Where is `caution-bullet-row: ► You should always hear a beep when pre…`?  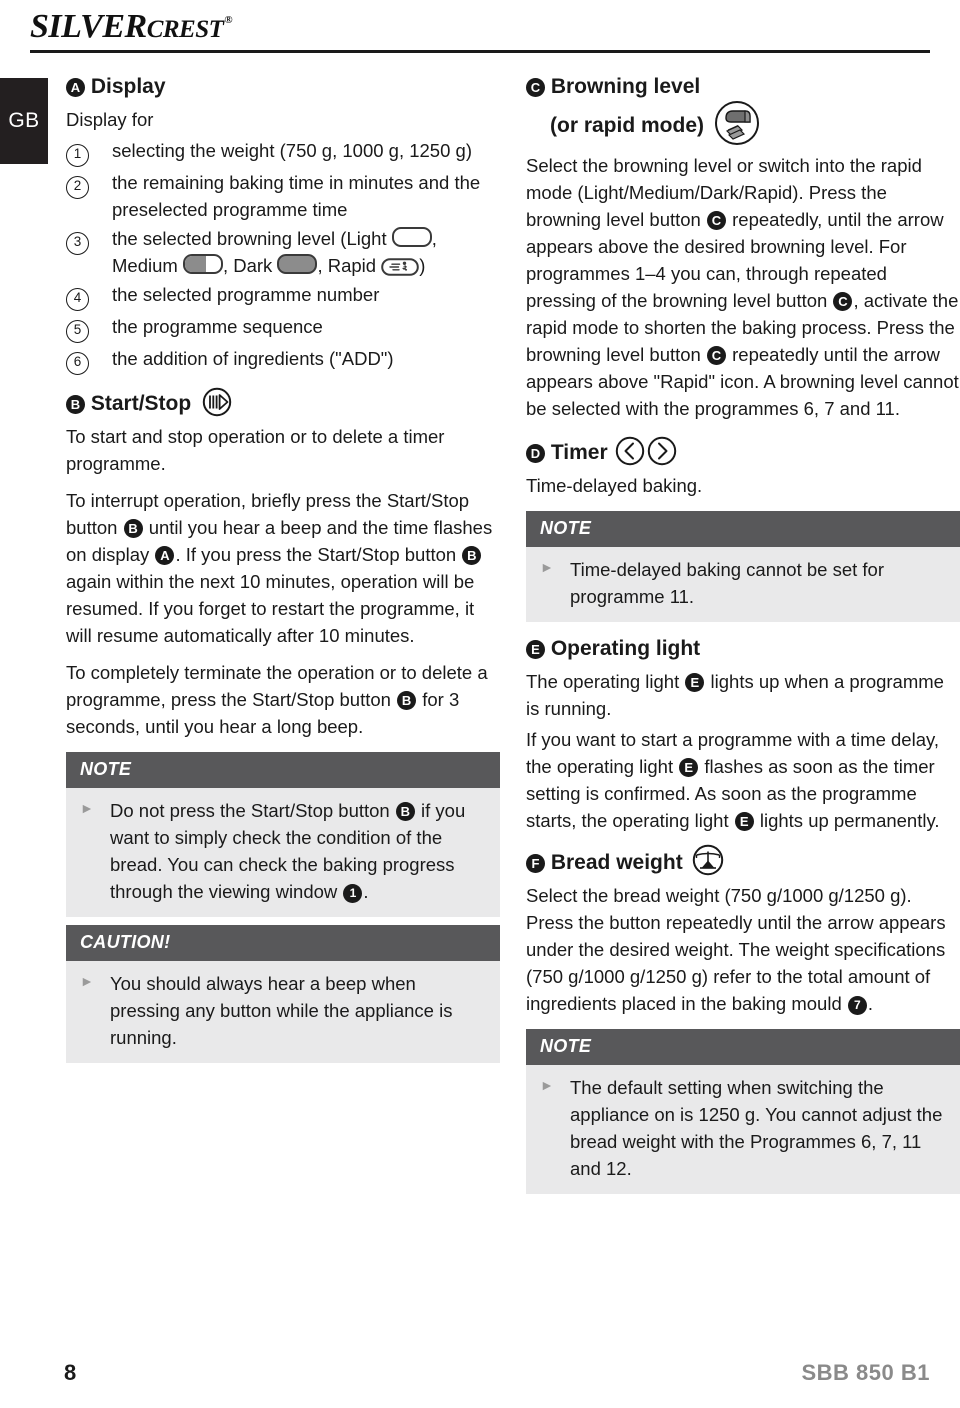 caution-bullet-row: ► You should always hear a beep when pre… is located at coordinates (283, 1010).